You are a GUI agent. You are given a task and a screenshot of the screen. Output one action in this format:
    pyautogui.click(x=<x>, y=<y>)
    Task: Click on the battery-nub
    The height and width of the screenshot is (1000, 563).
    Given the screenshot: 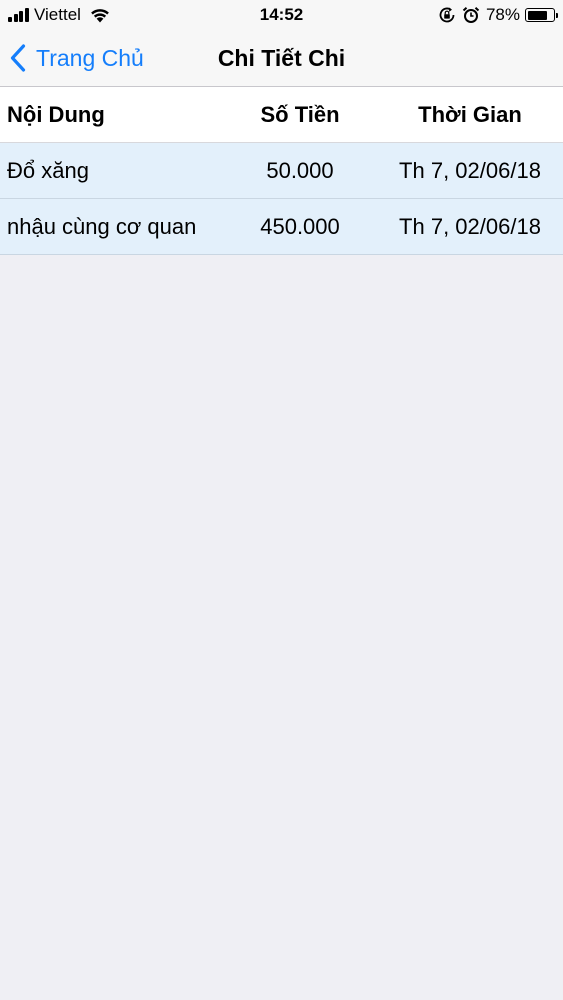 What is the action you would take?
    pyautogui.click(x=556, y=15)
    